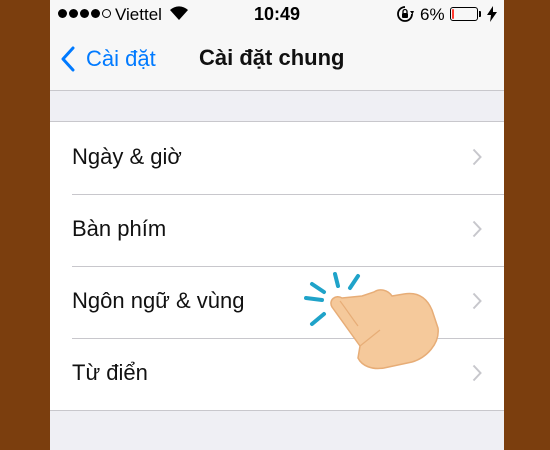  I want to click on list-item-keyboard: Bàn phím, so click(277, 230).